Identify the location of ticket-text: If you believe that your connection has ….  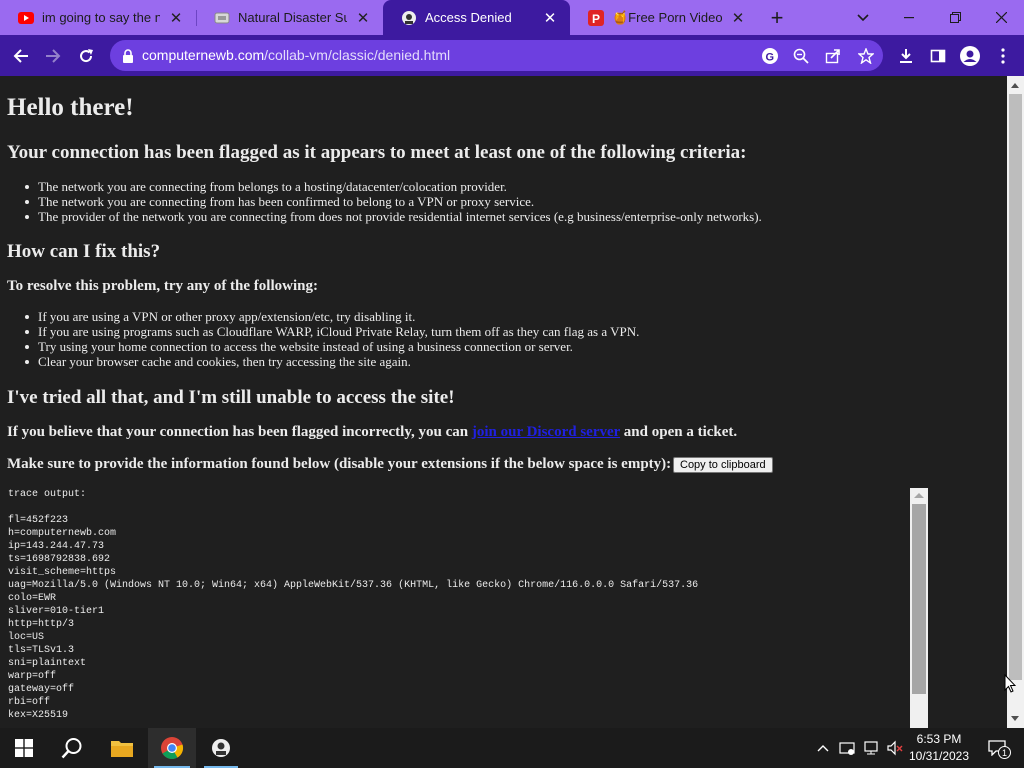
(372, 432).